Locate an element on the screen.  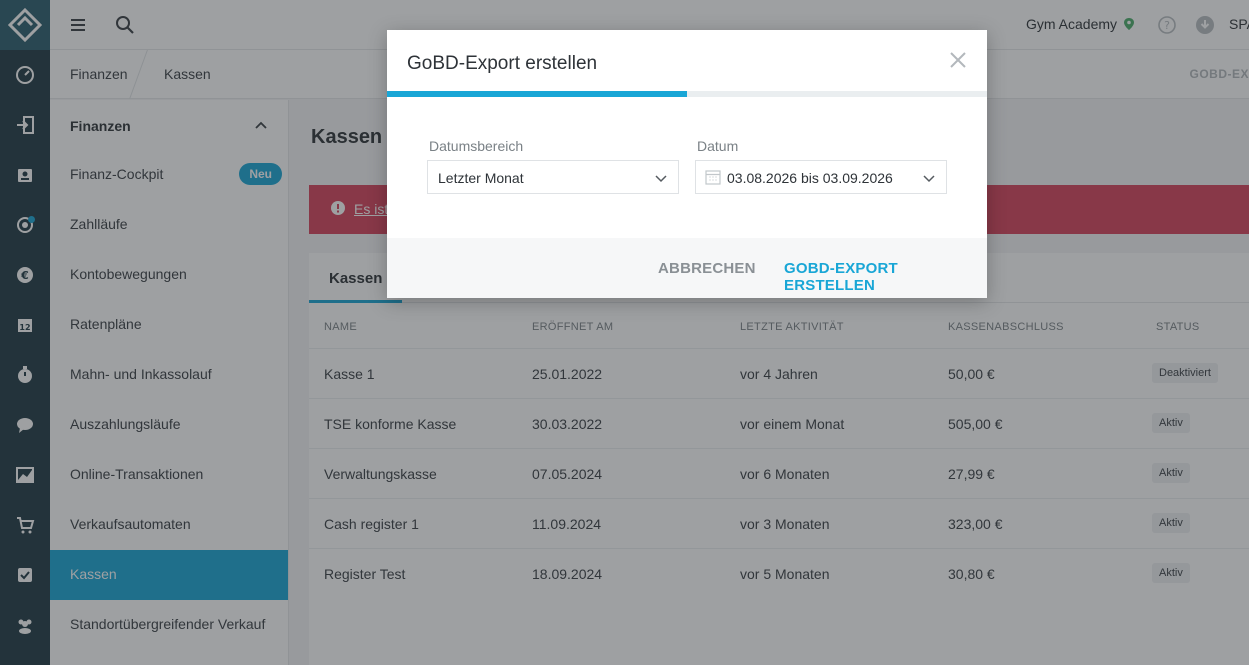
step-progress-bar is located at coordinates (687, 94).